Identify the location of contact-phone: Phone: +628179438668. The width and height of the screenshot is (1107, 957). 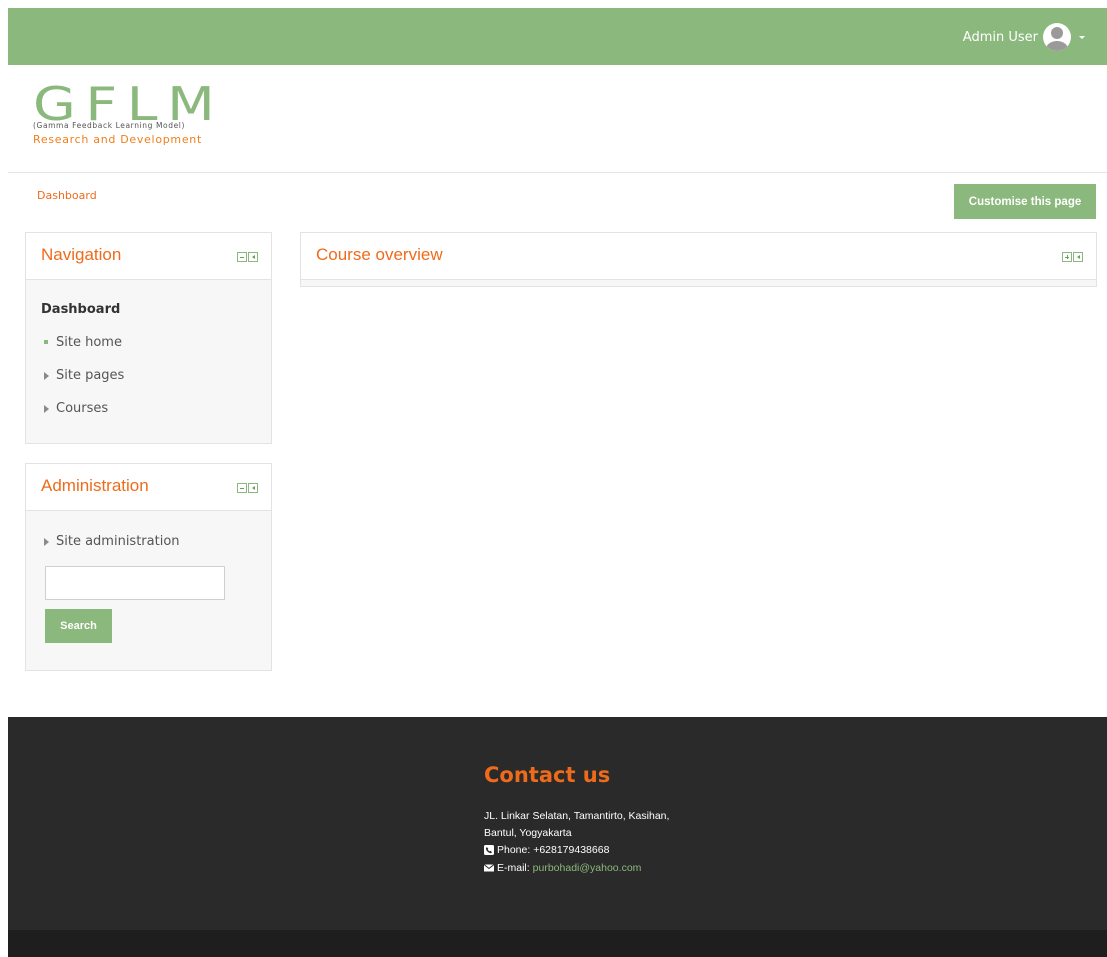
(546, 850).